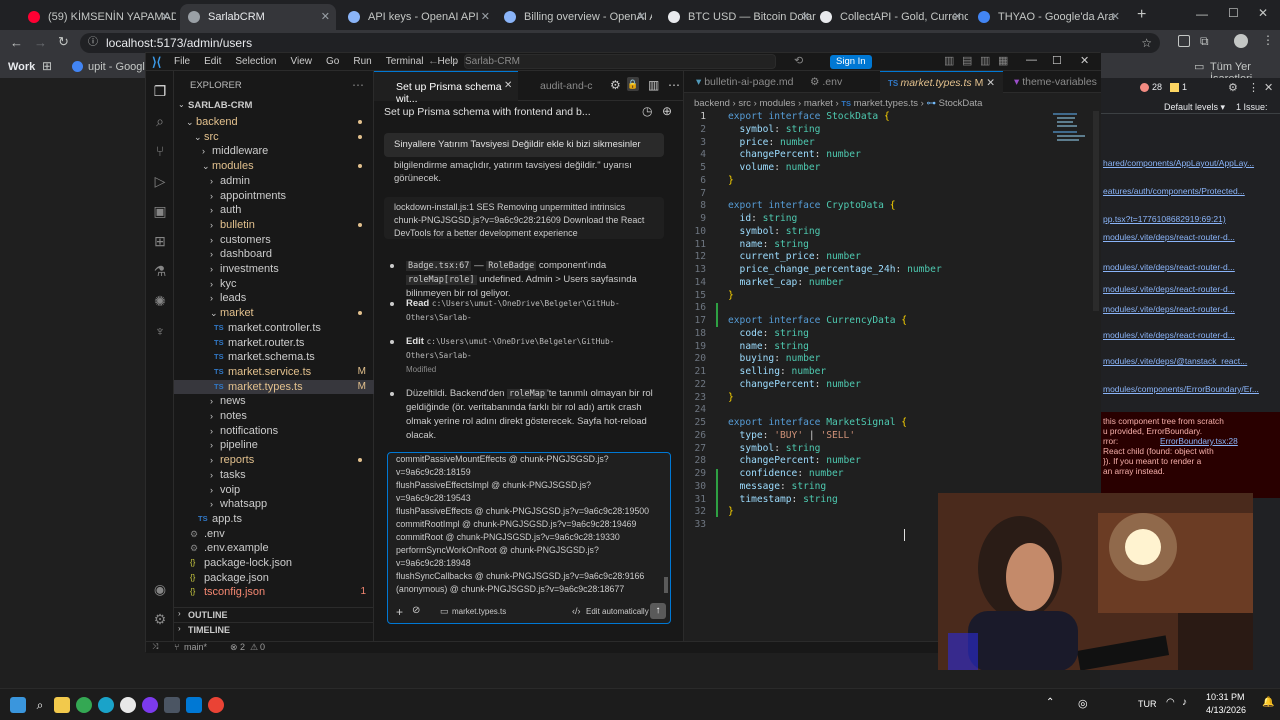  Describe the element at coordinates (620, 61) in the screenshot. I see `command-center: Sarlab-CRM` at that location.